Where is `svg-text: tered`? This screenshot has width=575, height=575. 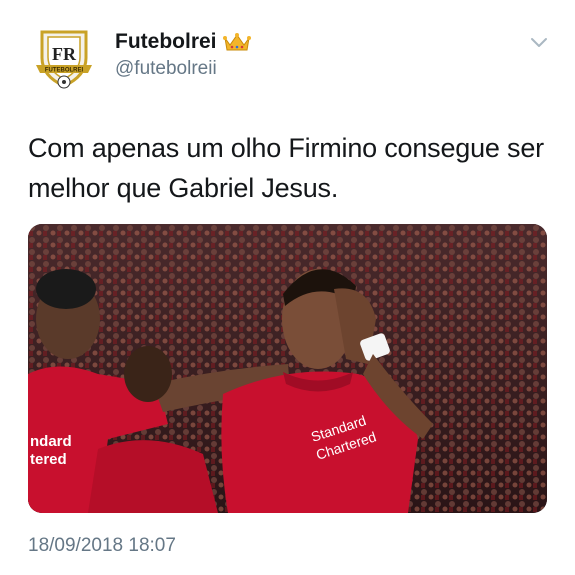
svg-text: tered is located at coordinates (48, 459).